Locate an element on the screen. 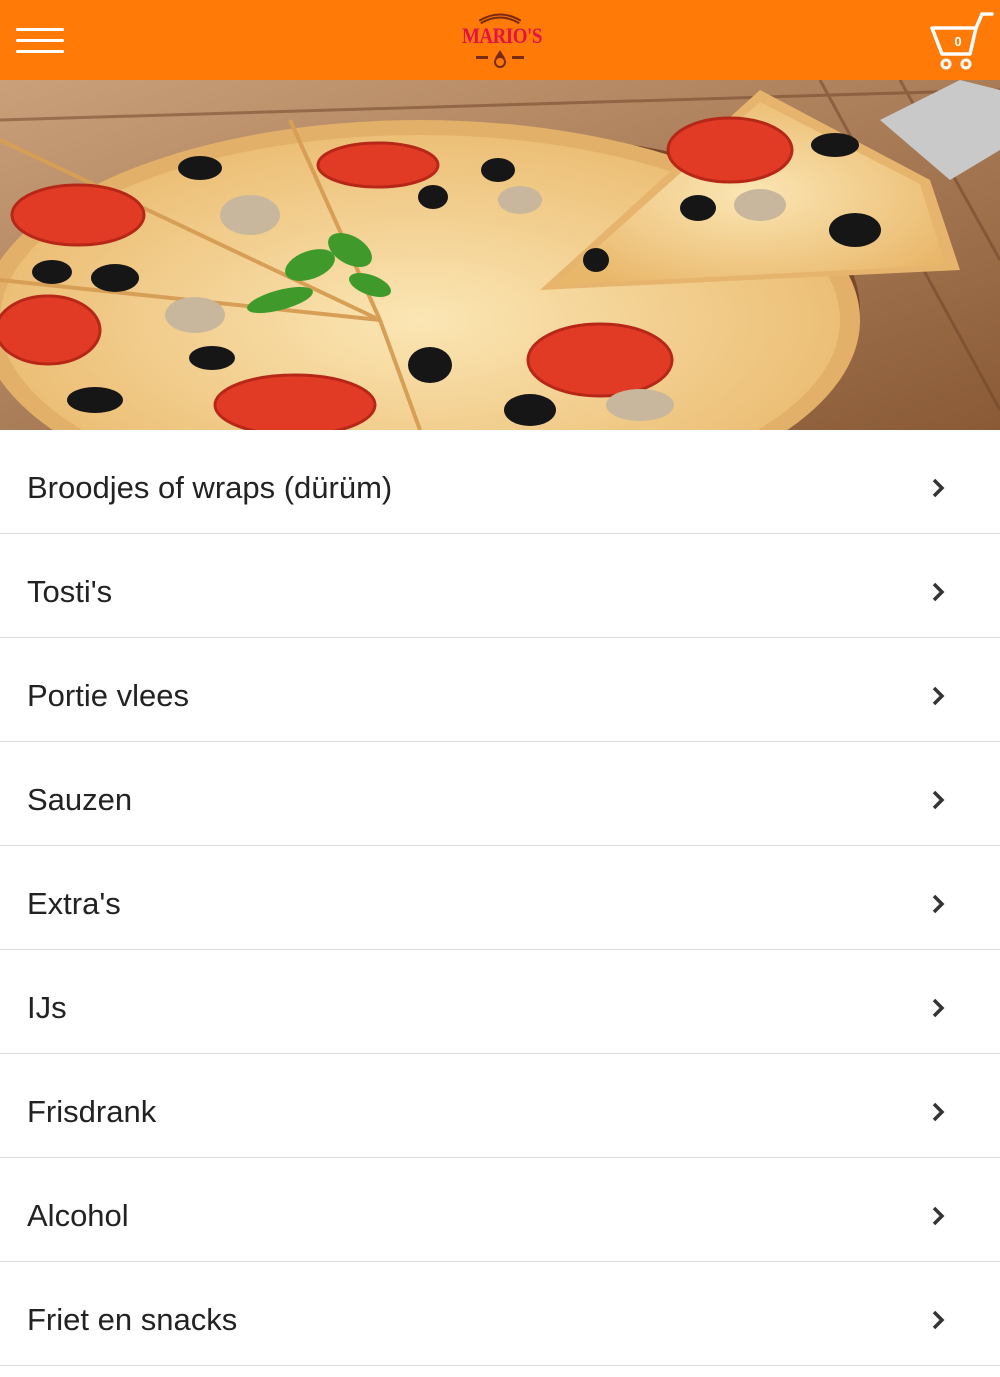 This screenshot has height=1377, width=1000. category-label: Tosti's is located at coordinates (70, 591).